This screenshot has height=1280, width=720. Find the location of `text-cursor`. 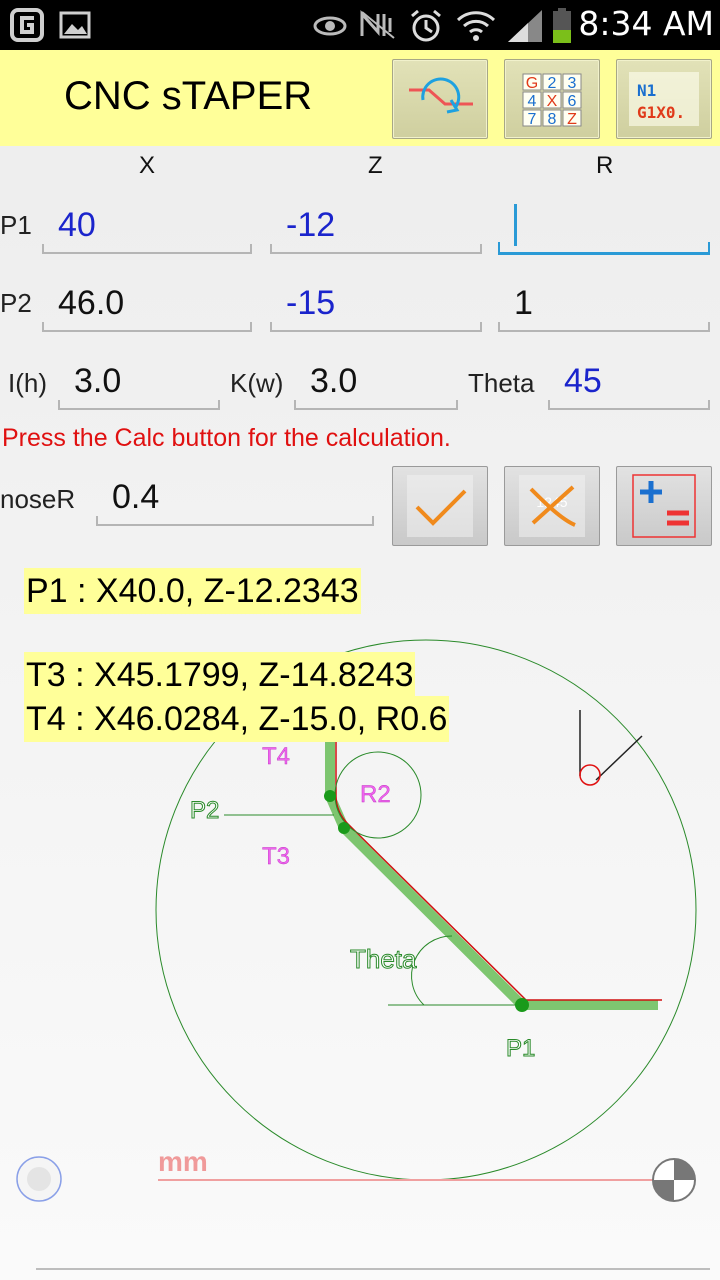

text-cursor is located at coordinates (515, 225).